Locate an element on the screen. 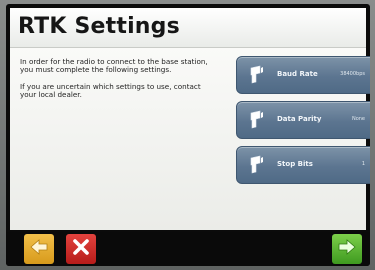  data-parity-button: Data Parity None is located at coordinates (303, 120).